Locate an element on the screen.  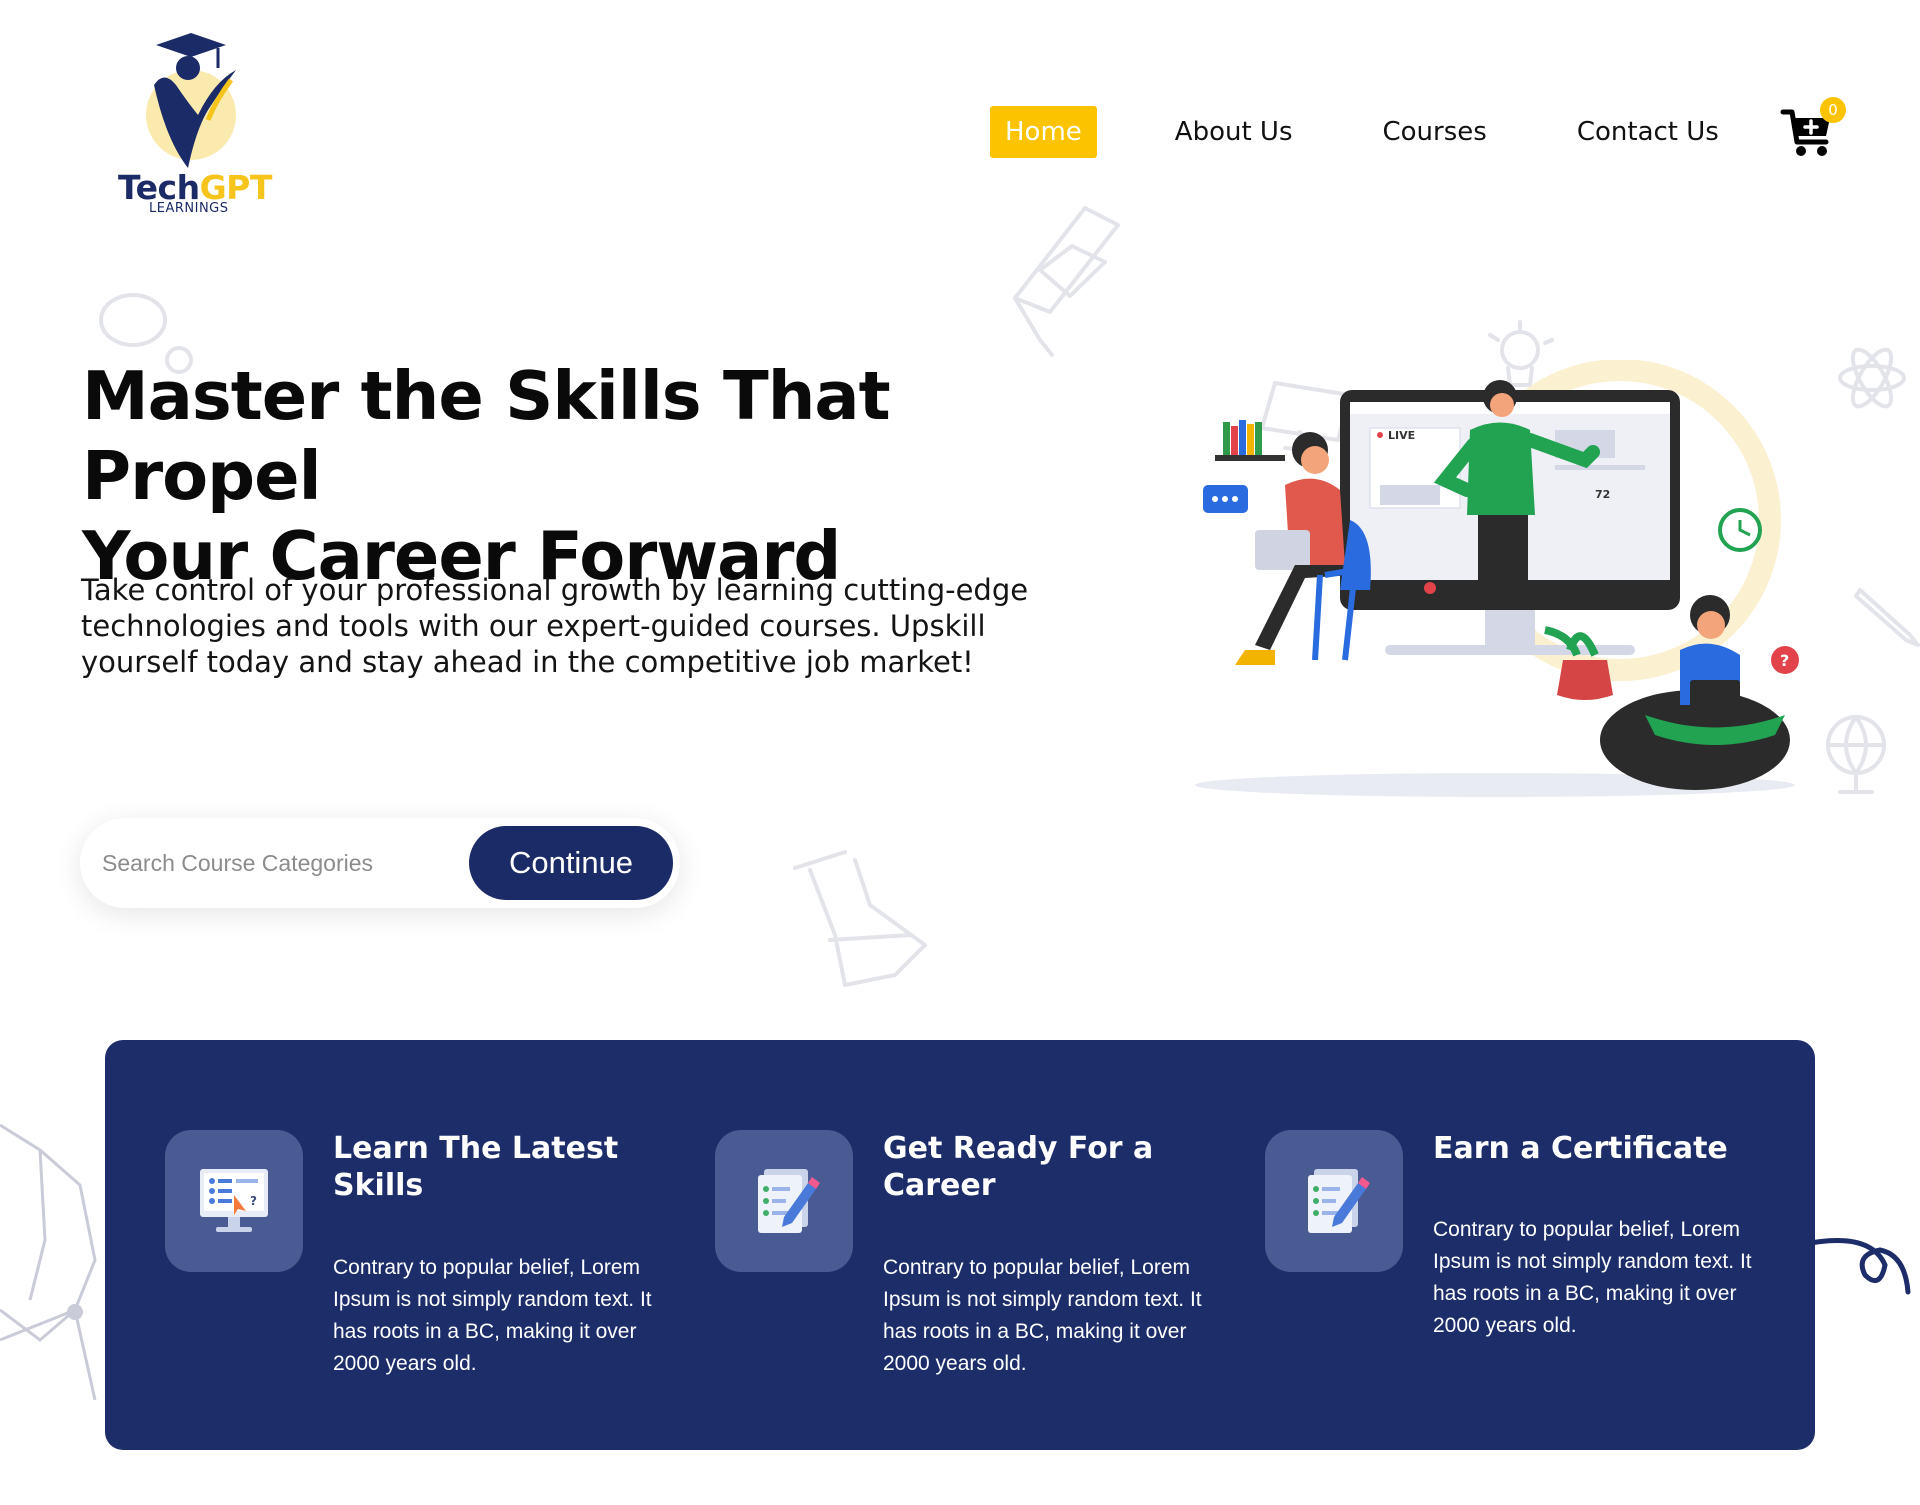
live-label: LIVE is located at coordinates (1401, 435).